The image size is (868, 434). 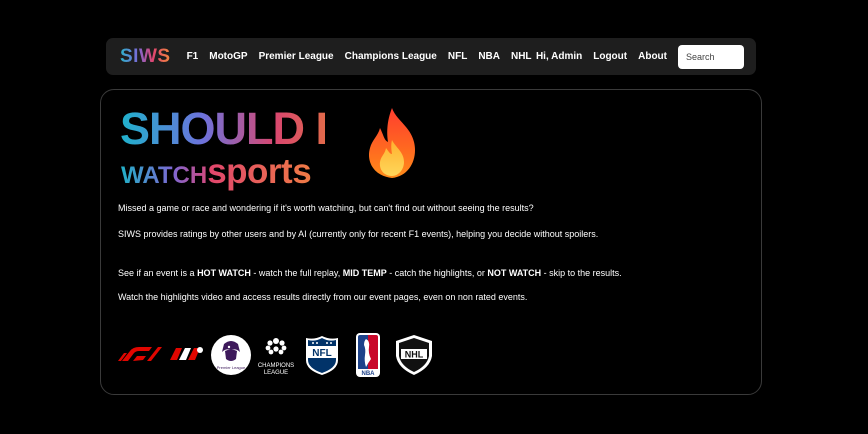 What do you see at coordinates (276, 373) in the screenshot?
I see `ucl-logo-text-2: LEAGUE` at bounding box center [276, 373].